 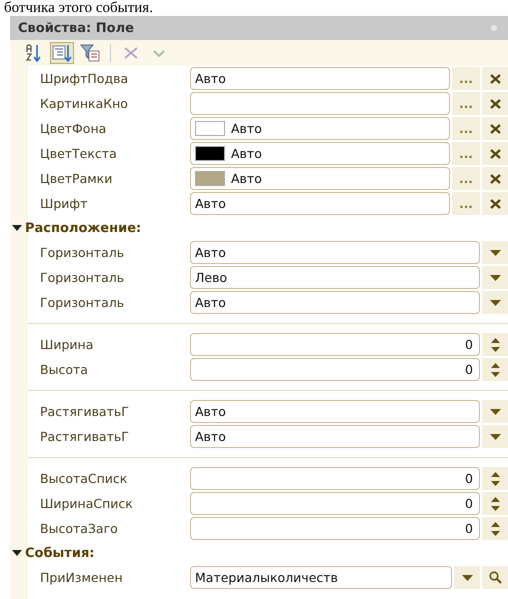 I want to click on document-text: ботчика этого события., so click(x=78, y=8).